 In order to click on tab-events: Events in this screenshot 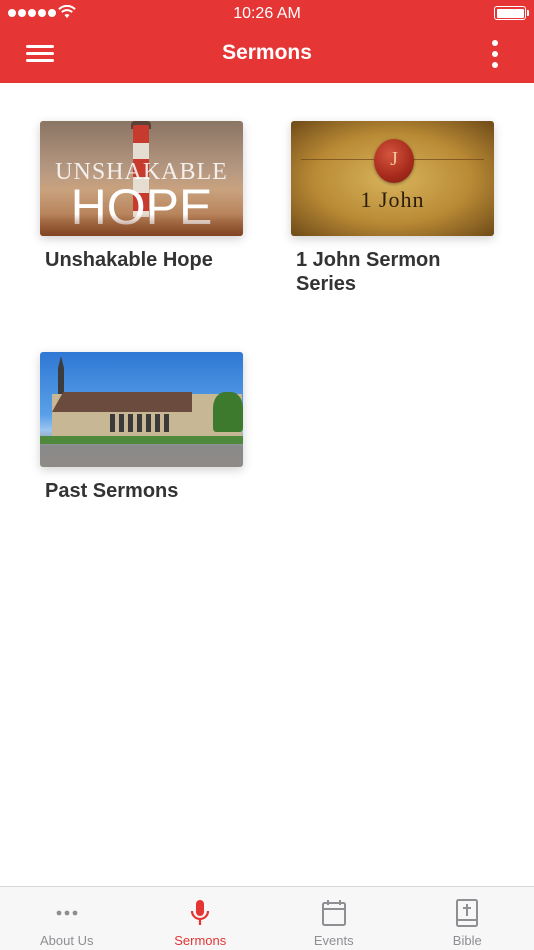, I will do `click(334, 918)`.